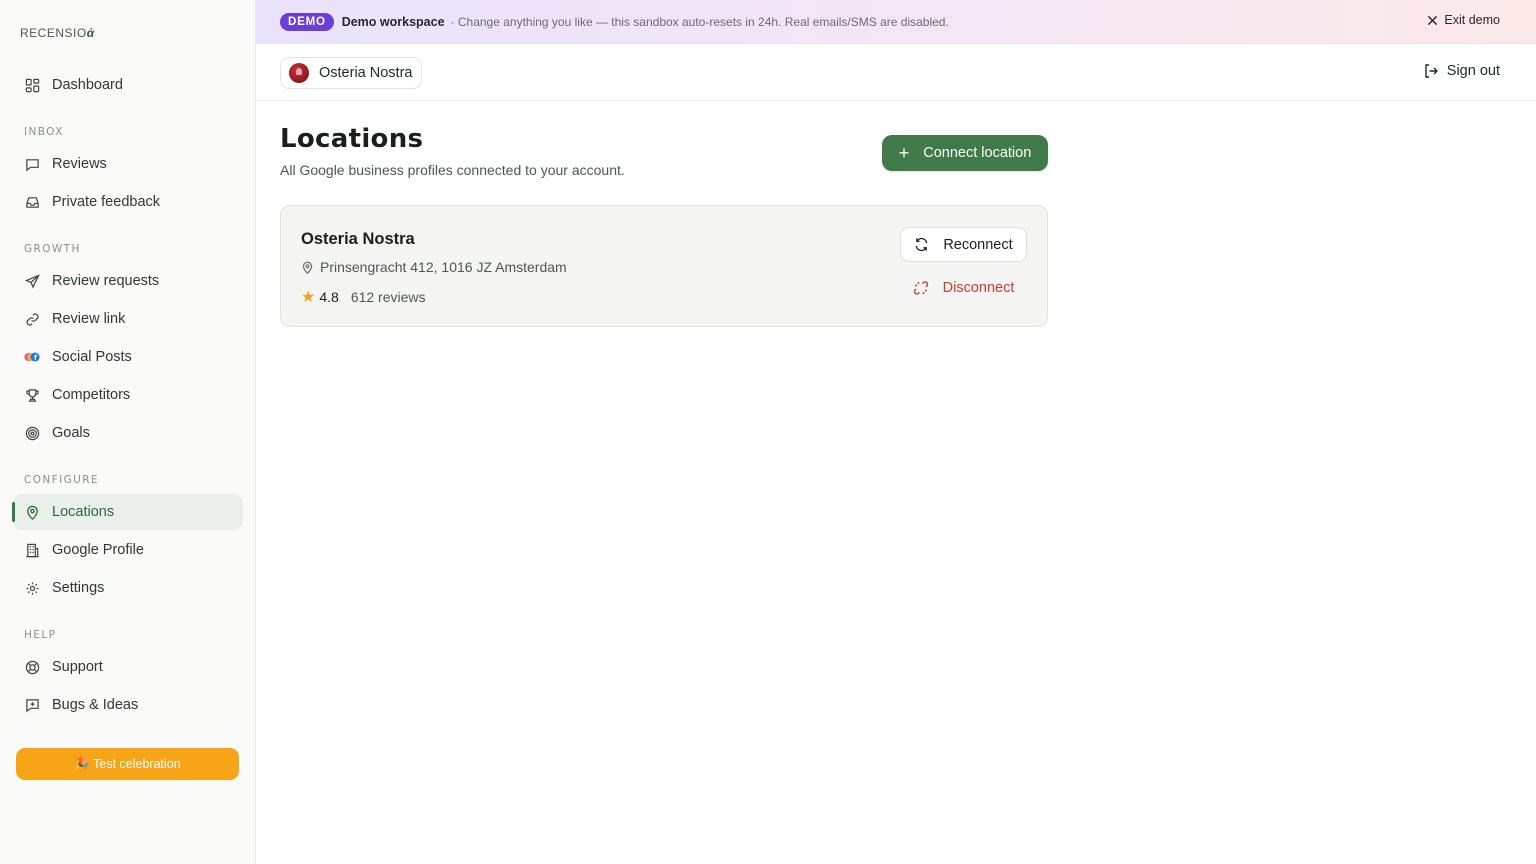 Image resolution: width=1536 pixels, height=864 pixels. I want to click on link-icon, so click(32, 319).